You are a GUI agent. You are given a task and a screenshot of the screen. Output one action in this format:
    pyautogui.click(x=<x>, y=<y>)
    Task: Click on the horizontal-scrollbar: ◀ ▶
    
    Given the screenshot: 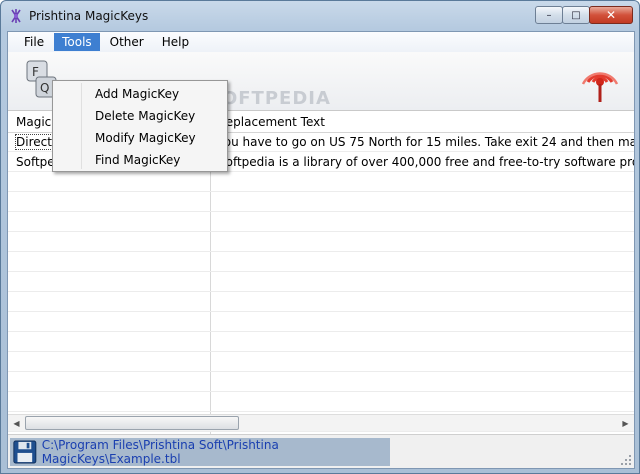 What is the action you would take?
    pyautogui.click(x=321, y=422)
    